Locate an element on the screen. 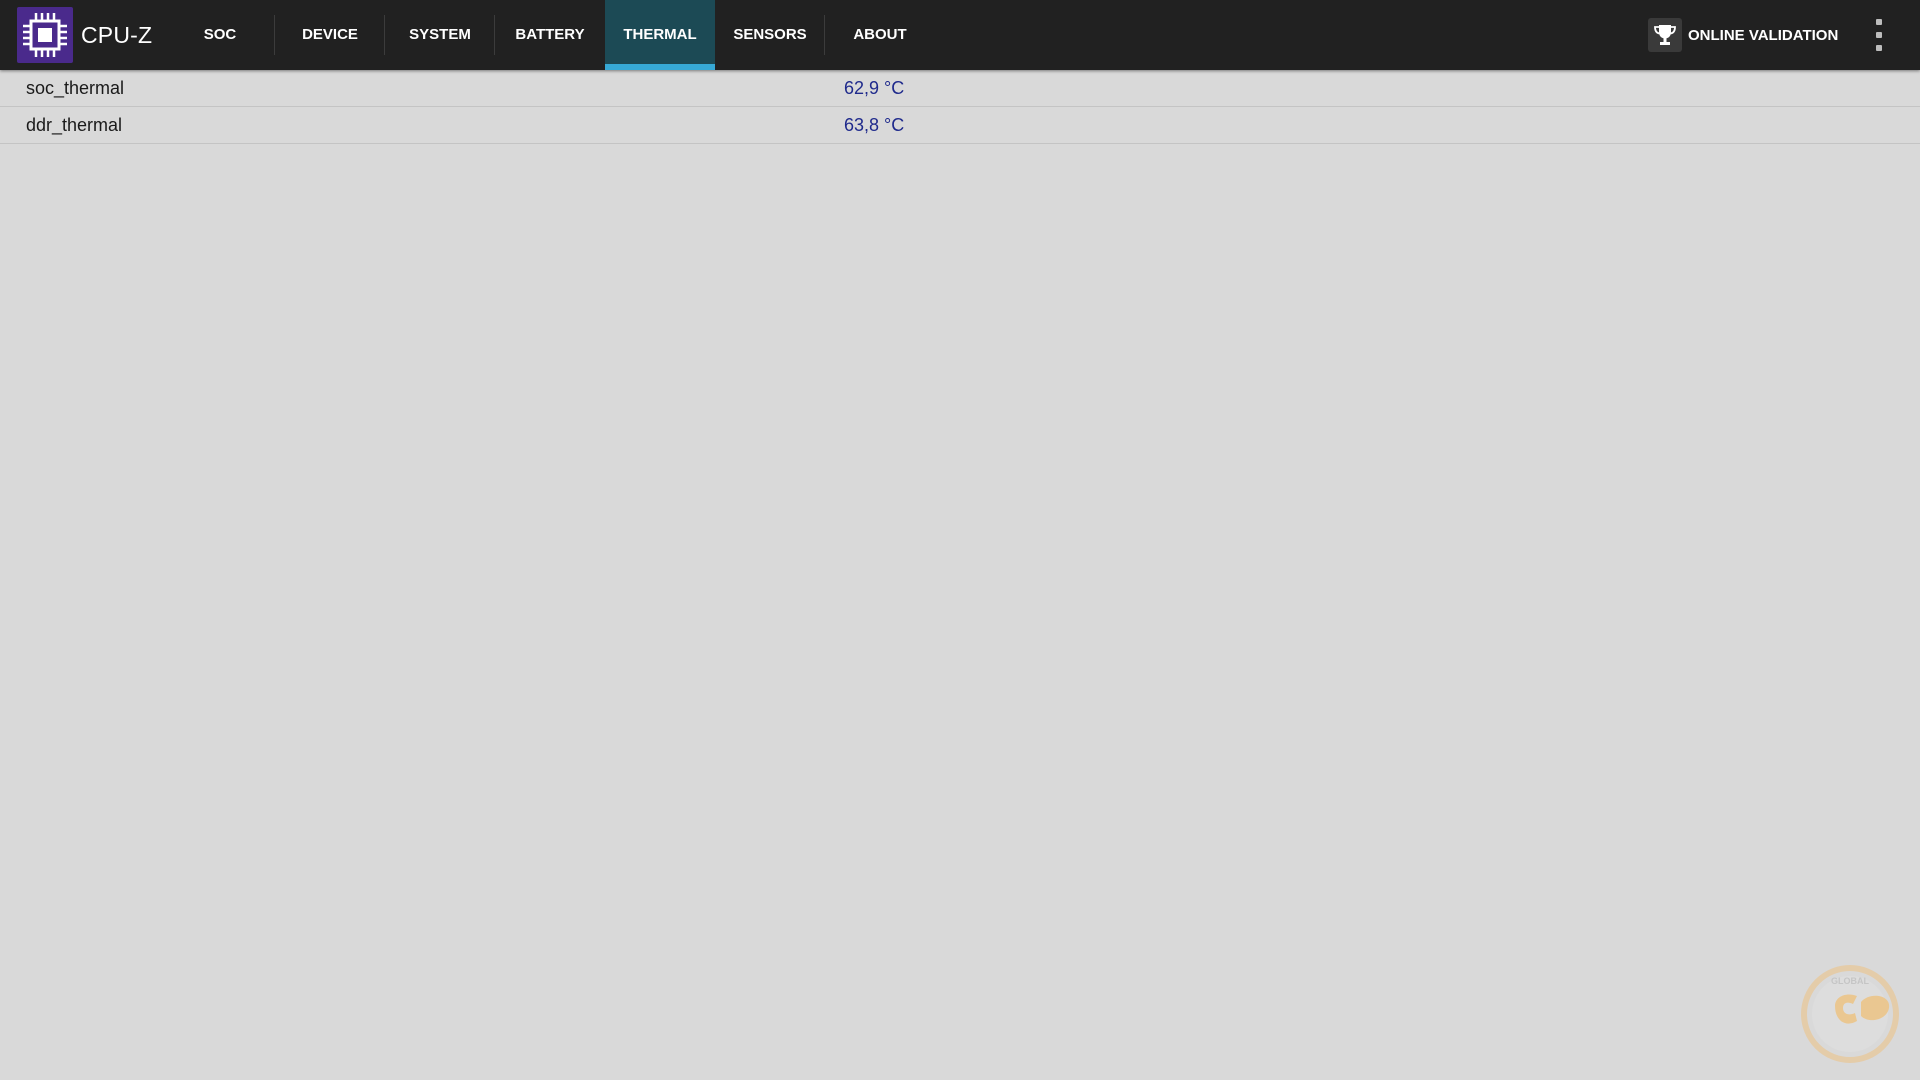  online-validation-button: ONLINE VALIDATION is located at coordinates (1743, 35).